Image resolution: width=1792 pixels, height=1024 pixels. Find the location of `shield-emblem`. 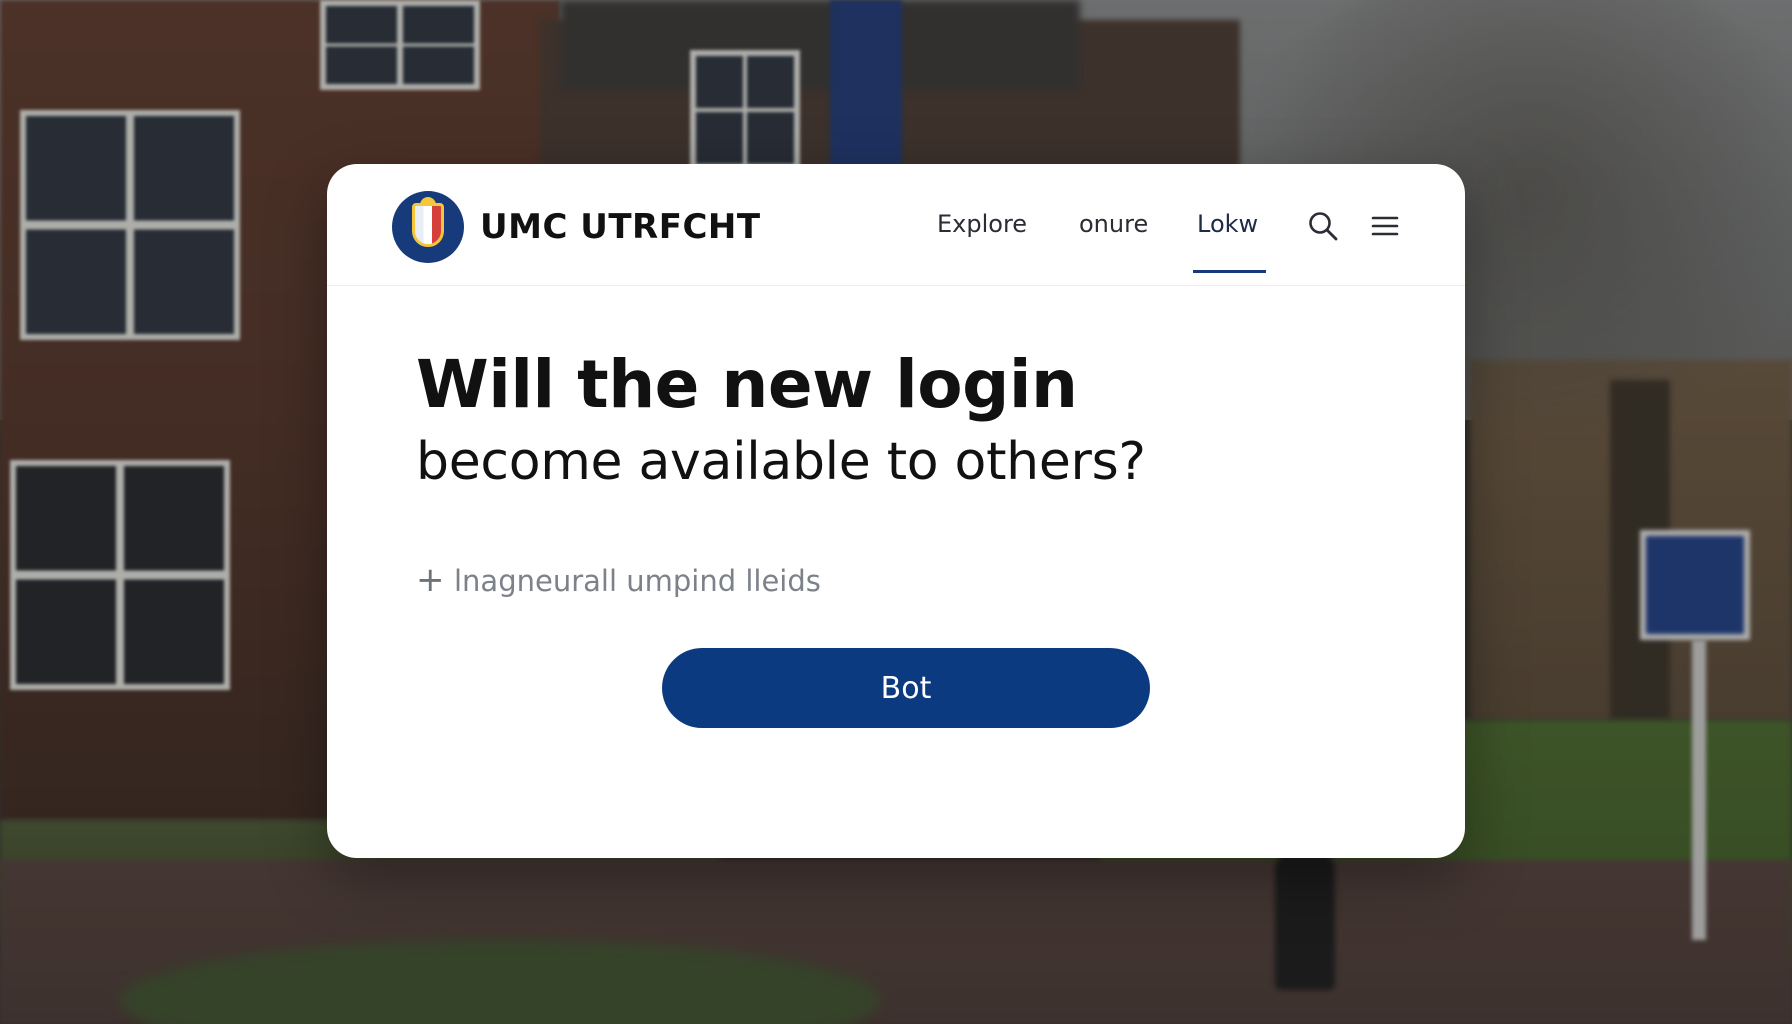

shield-emblem is located at coordinates (428, 225).